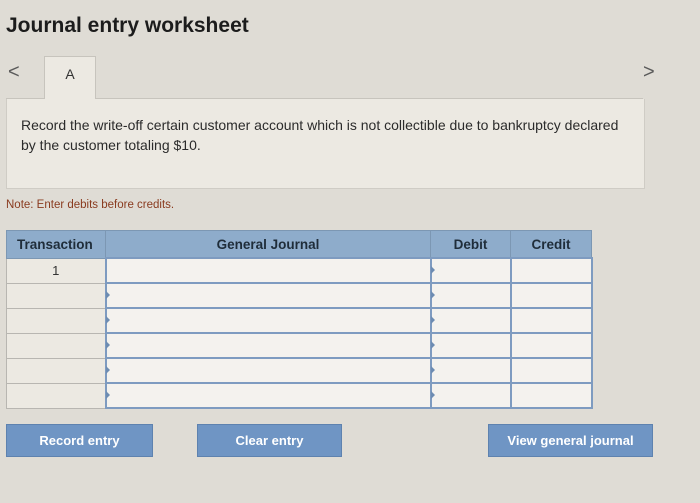  What do you see at coordinates (56, 244) in the screenshot?
I see `column-header-transaction: Transaction` at bounding box center [56, 244].